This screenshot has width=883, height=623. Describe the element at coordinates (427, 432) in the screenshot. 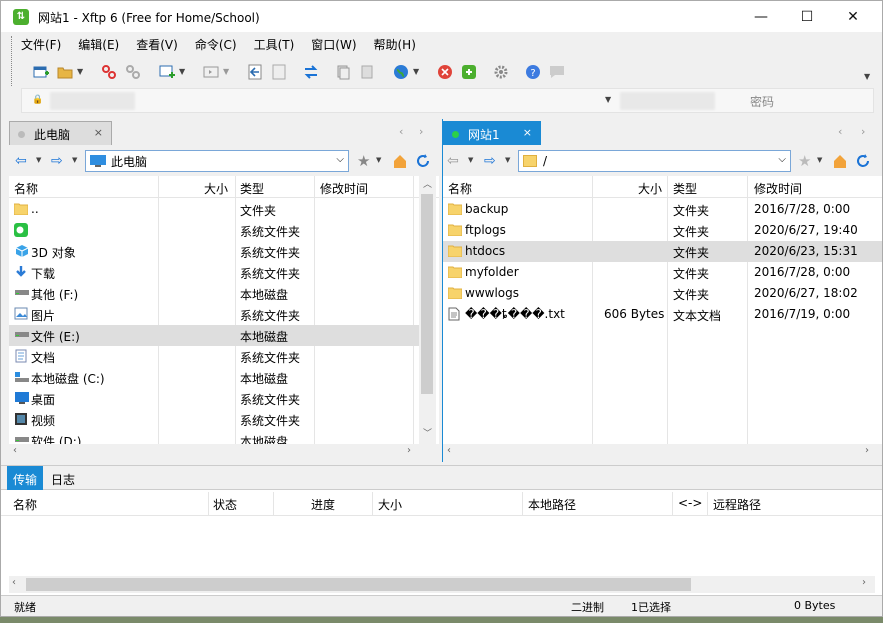

I see `scroll-down-icon: ﹀` at that location.